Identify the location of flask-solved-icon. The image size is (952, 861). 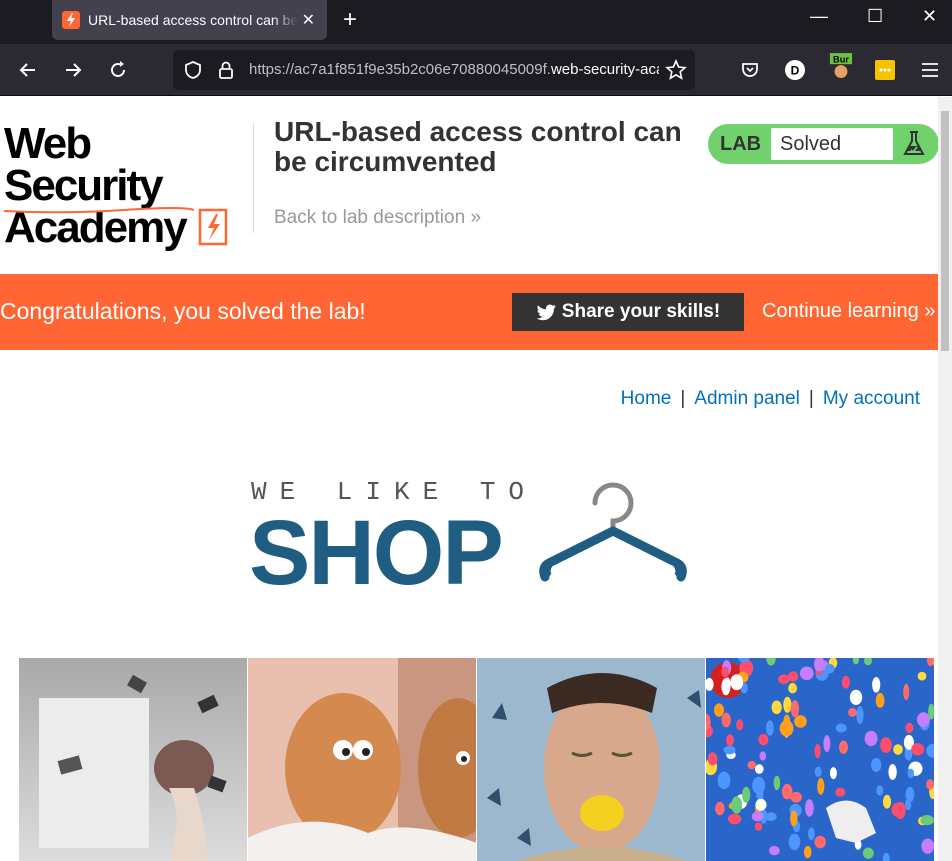
(914, 144).